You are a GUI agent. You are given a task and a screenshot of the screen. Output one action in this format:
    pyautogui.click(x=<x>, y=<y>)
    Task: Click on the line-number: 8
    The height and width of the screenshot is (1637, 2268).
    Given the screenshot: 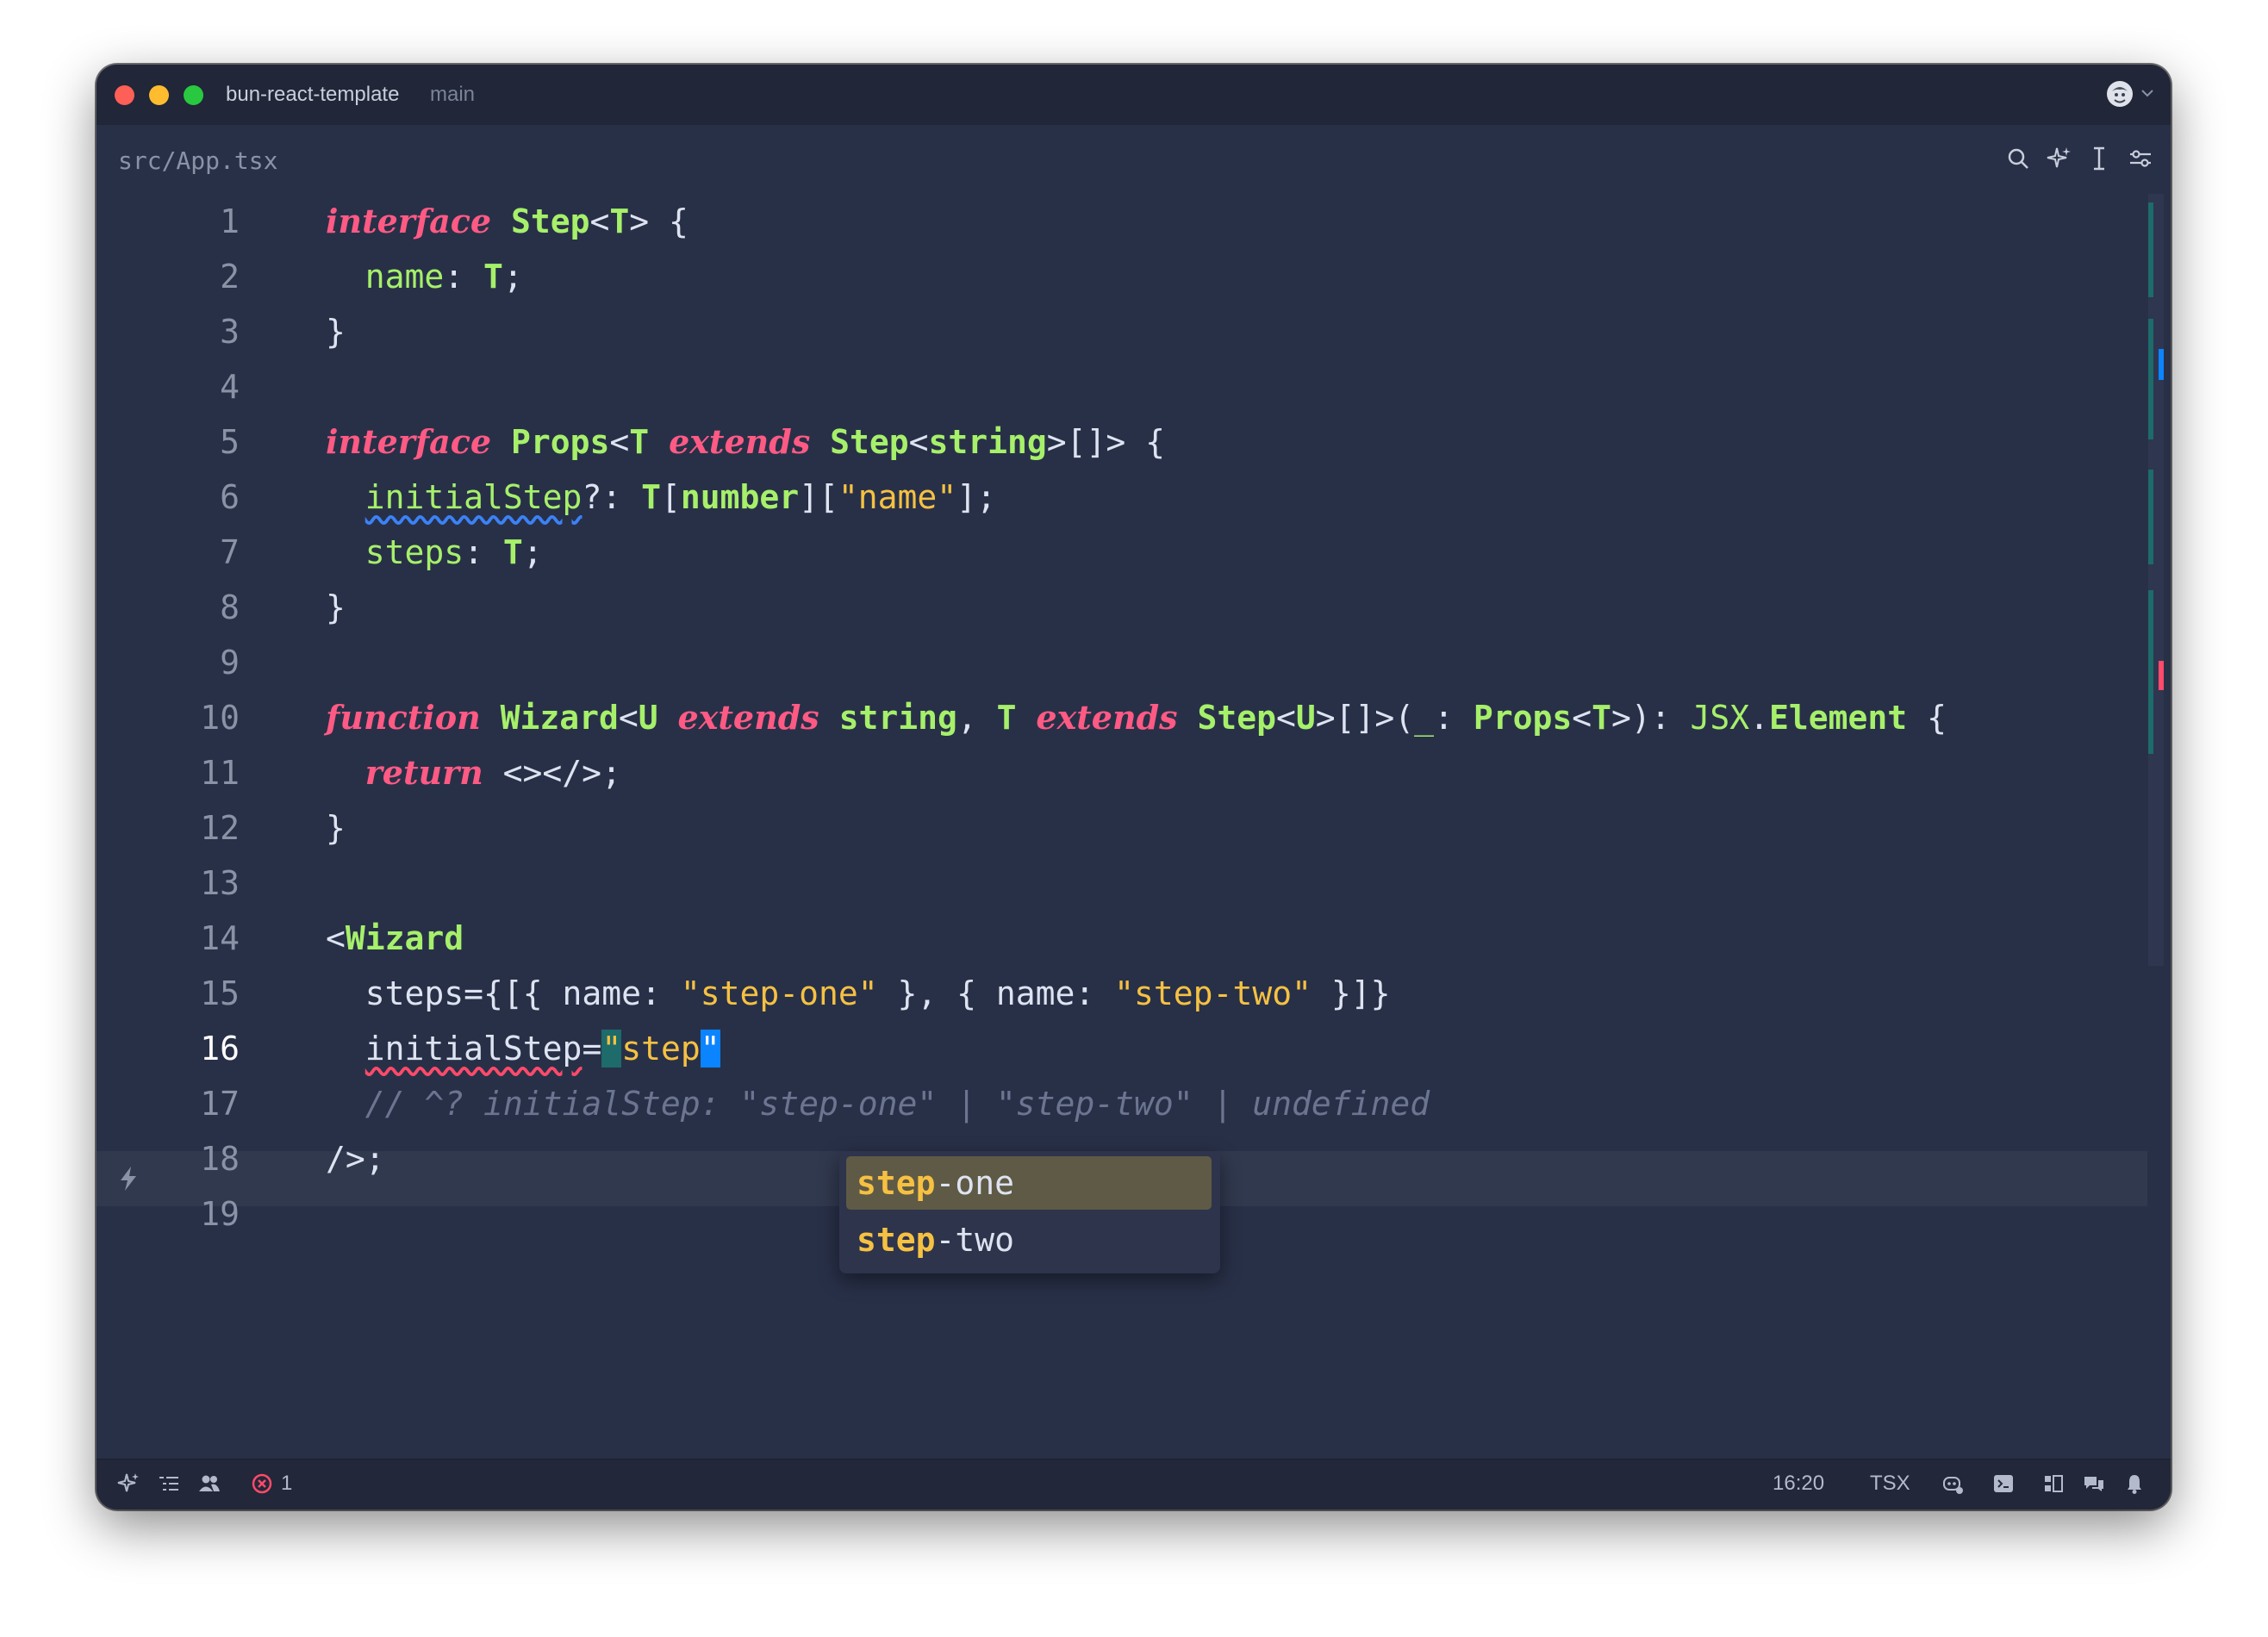 What is the action you would take?
    pyautogui.click(x=168, y=607)
    